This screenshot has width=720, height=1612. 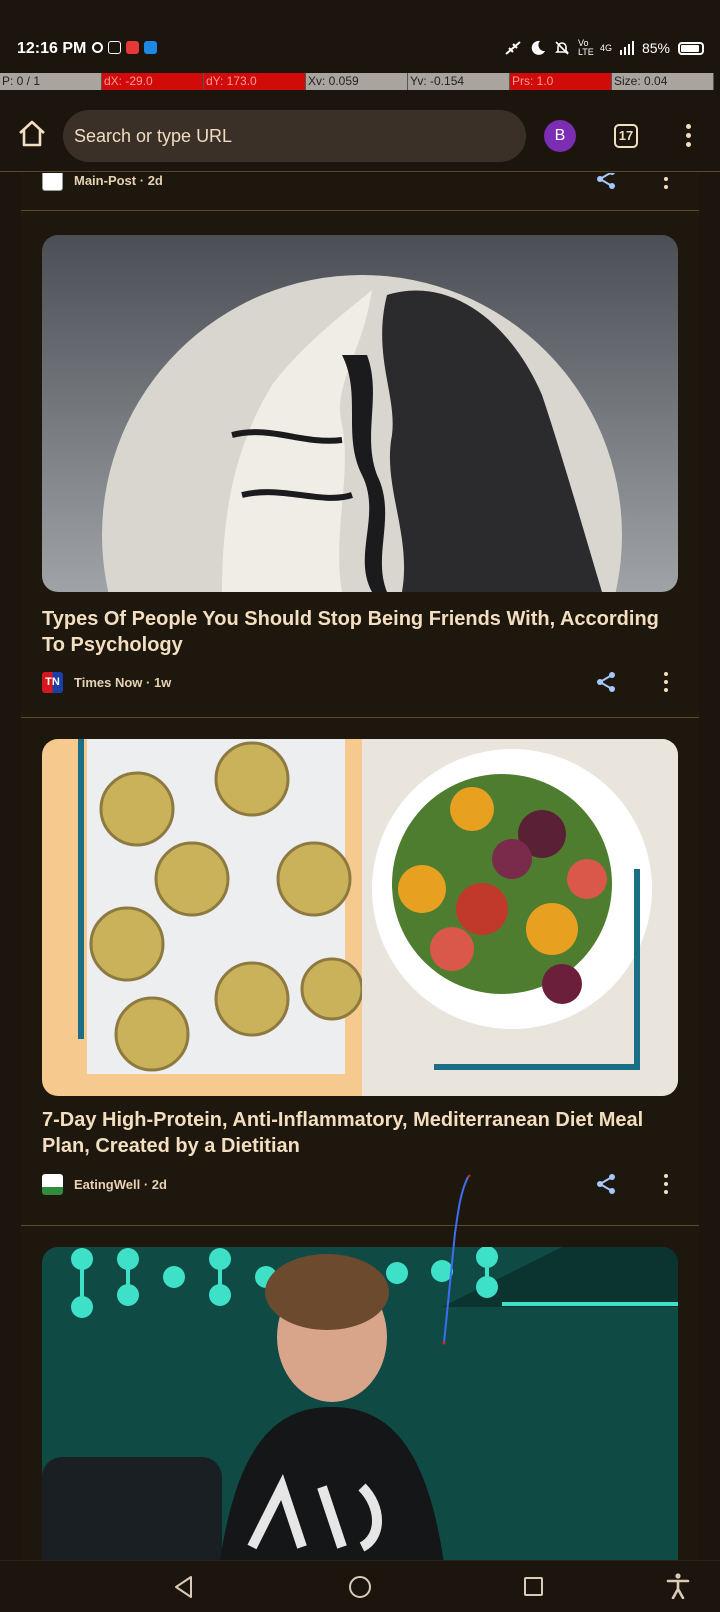 I want to click on network-type: 4G, so click(x=605, y=48).